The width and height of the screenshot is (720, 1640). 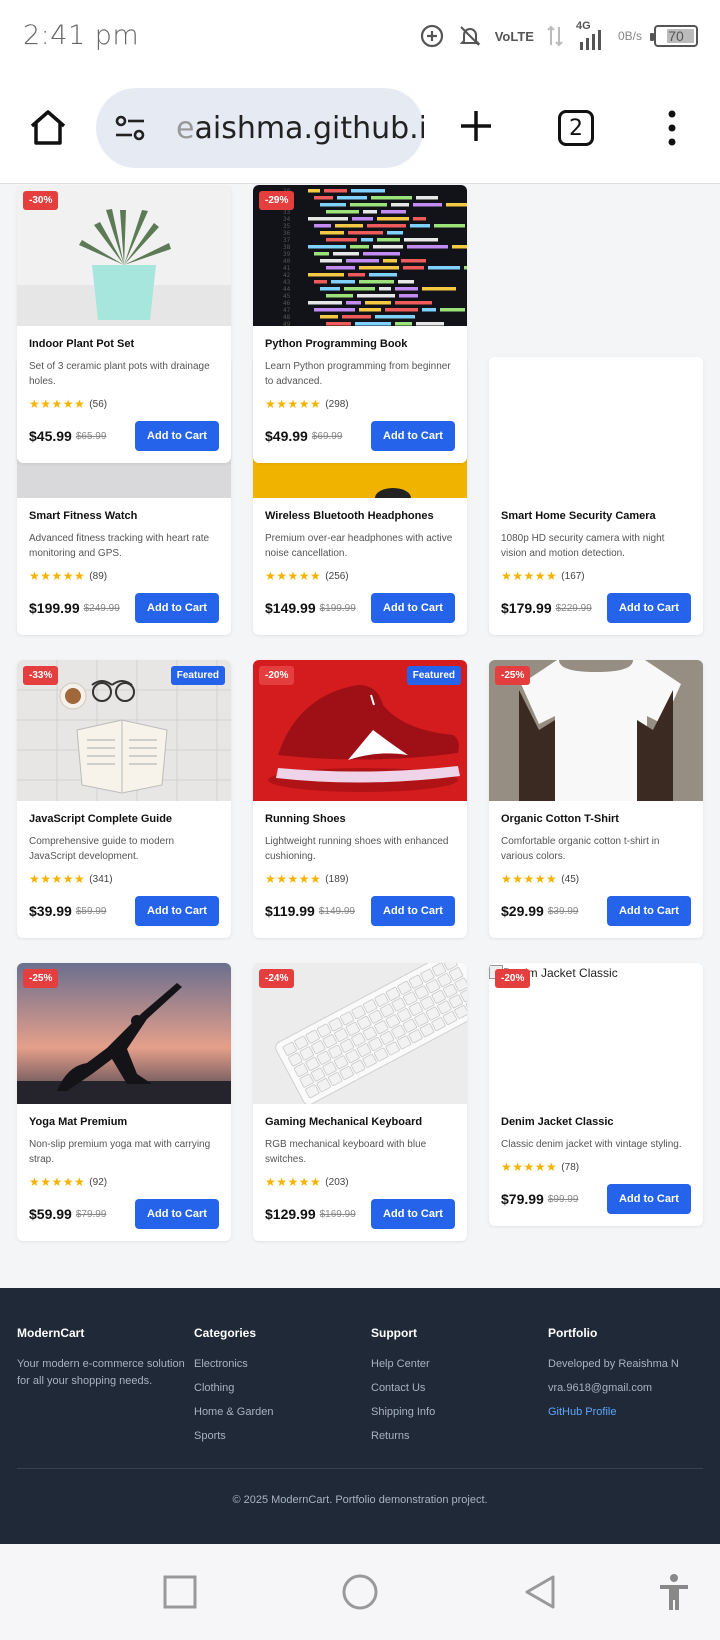 I want to click on product-image, so click(x=596, y=427).